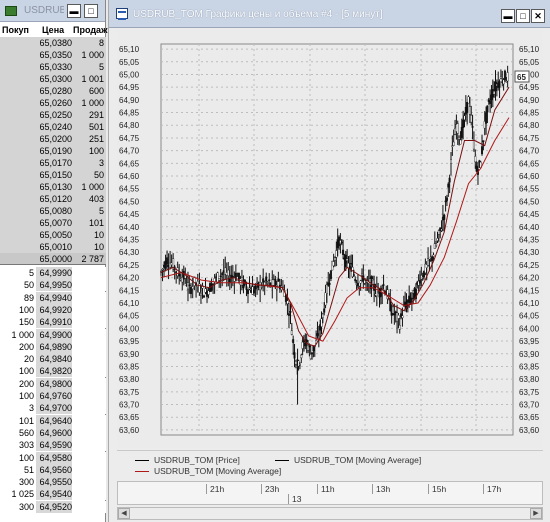 Image resolution: width=550 pixels, height=522 pixels. I want to click on ask-row: 65,0330 5, so click(53, 67).